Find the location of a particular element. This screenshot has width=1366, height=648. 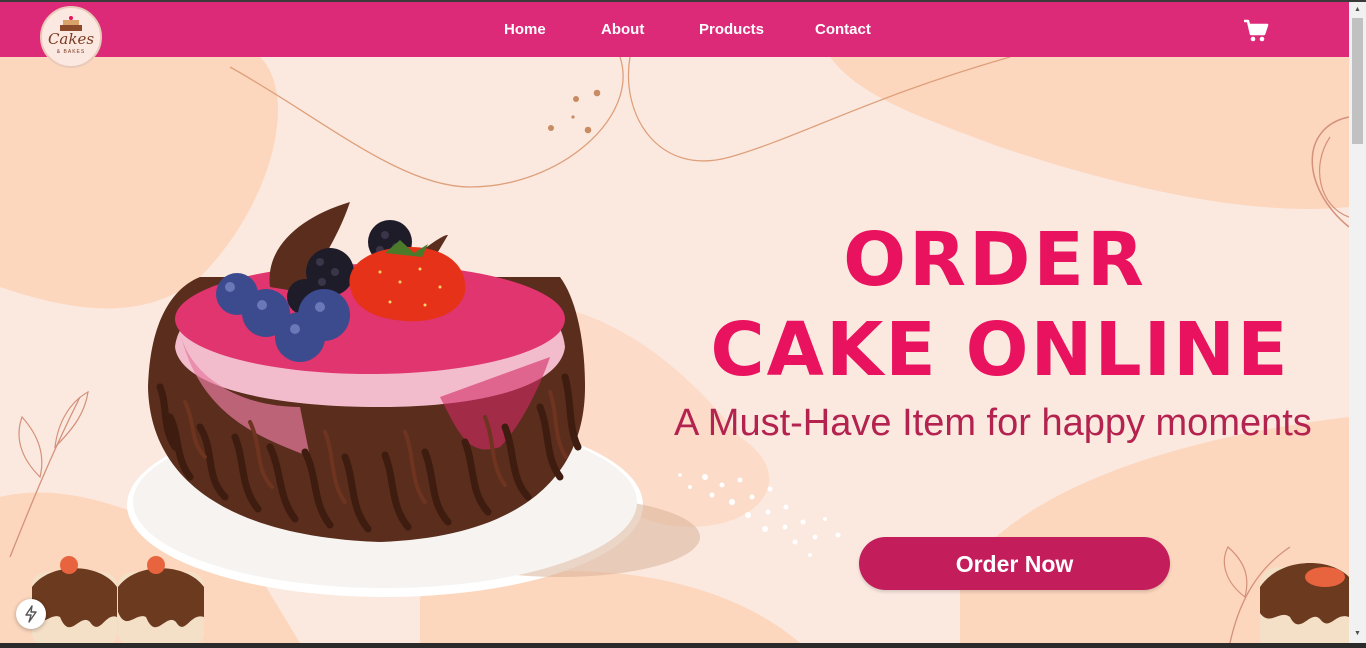

floating-lightning-button is located at coordinates (31, 614).